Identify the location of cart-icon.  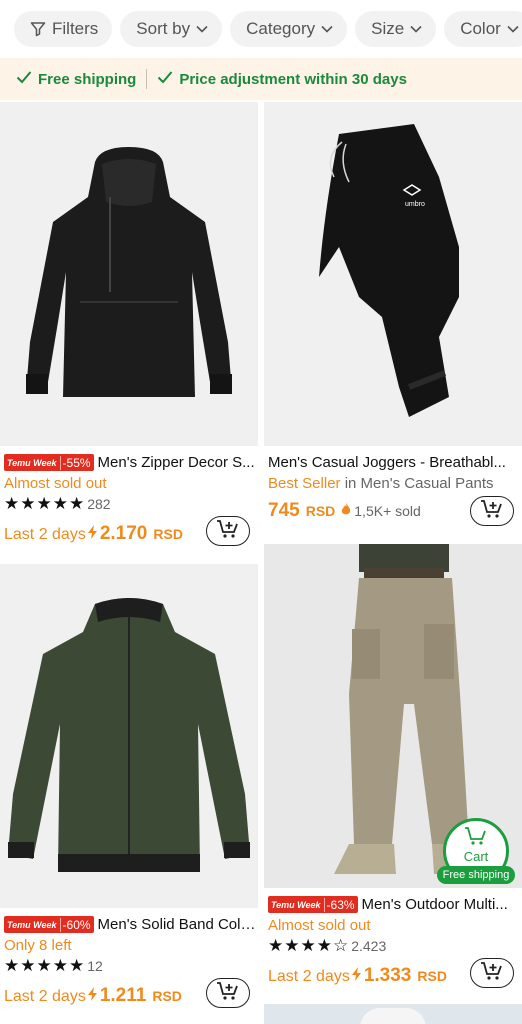
(476, 837).